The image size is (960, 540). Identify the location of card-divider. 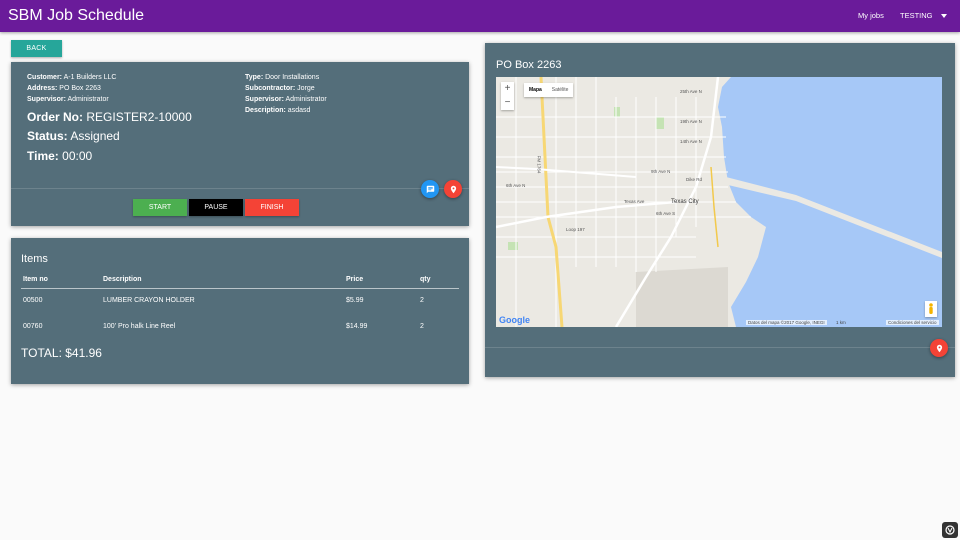
(240, 188).